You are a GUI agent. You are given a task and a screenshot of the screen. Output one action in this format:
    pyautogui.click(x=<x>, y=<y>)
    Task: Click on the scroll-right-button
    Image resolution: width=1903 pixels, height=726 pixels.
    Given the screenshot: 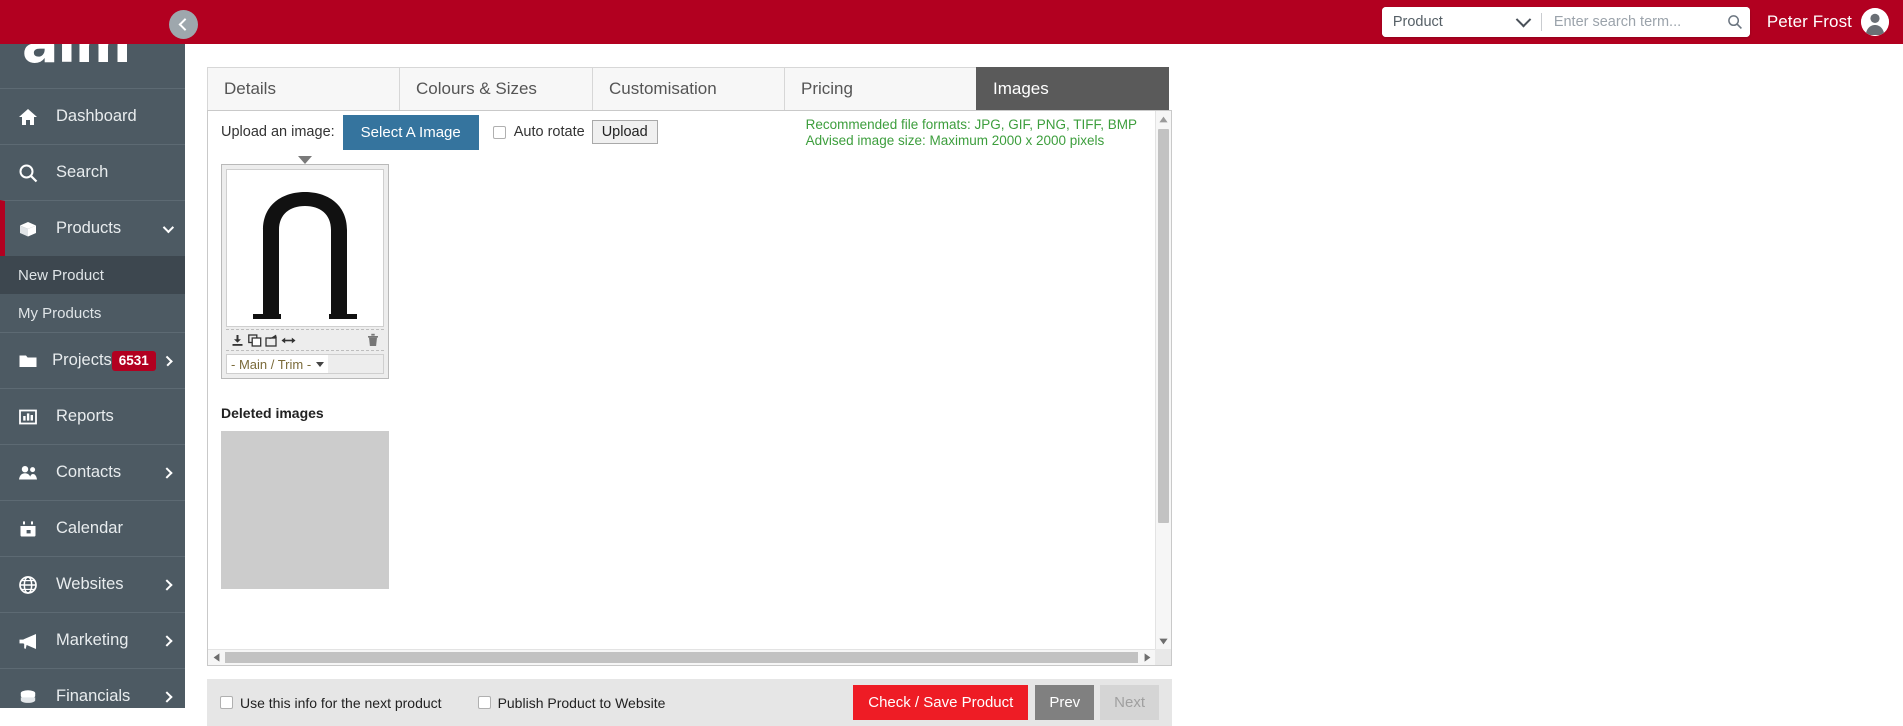 What is the action you would take?
    pyautogui.click(x=1147, y=657)
    